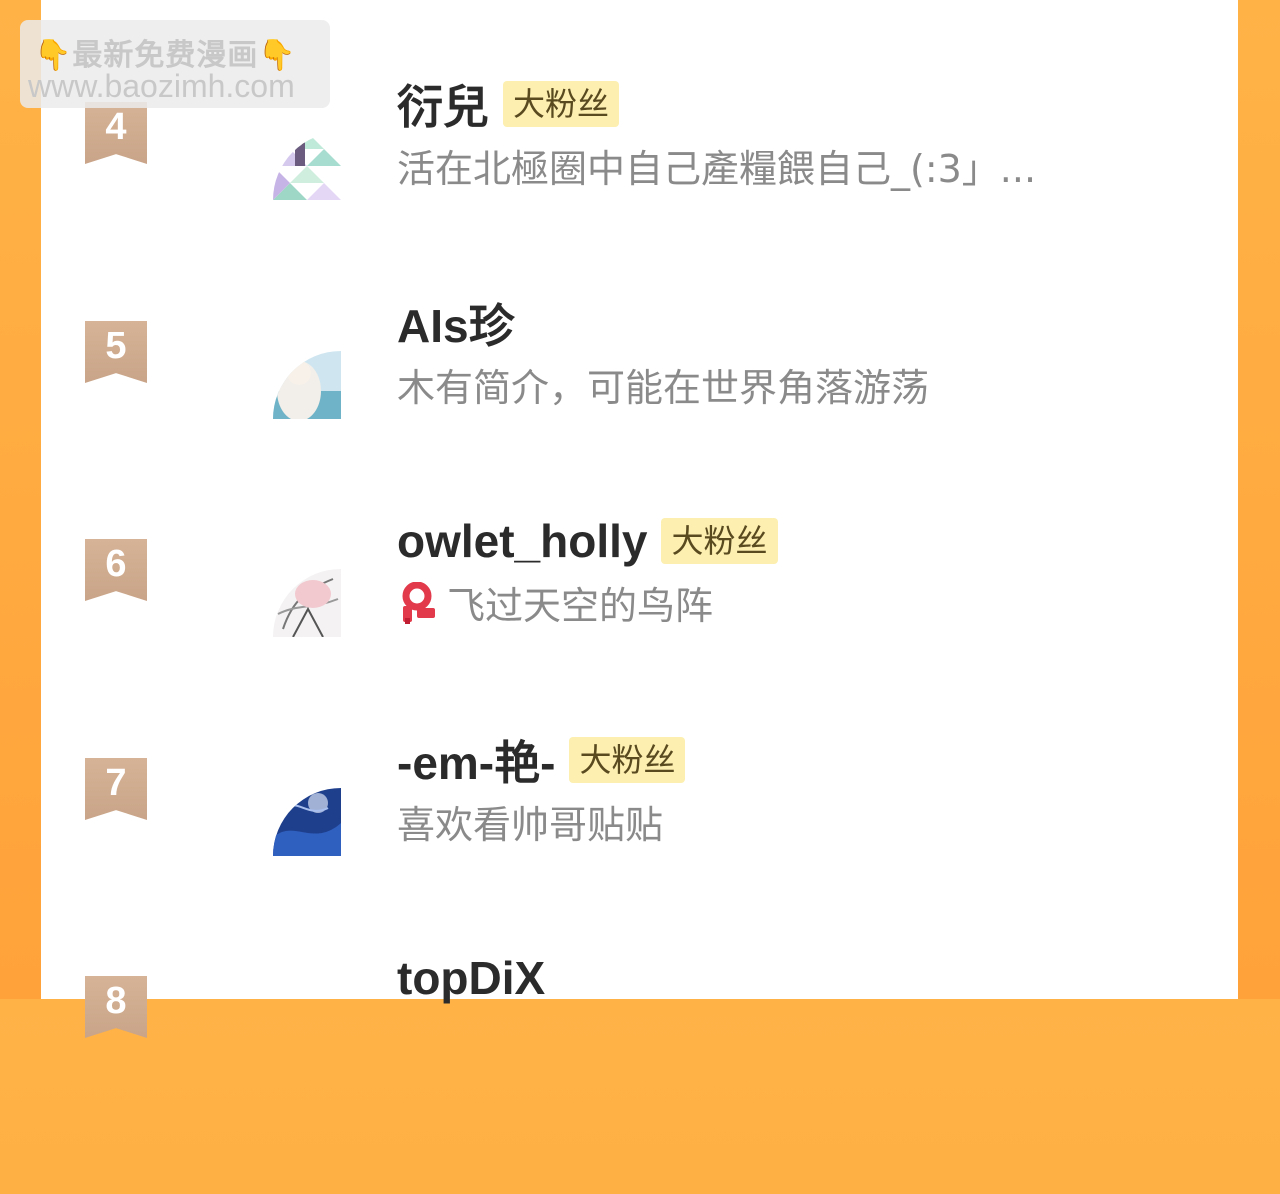  Describe the element at coordinates (419, 608) in the screenshot. I see `red-scarf-icon` at that location.